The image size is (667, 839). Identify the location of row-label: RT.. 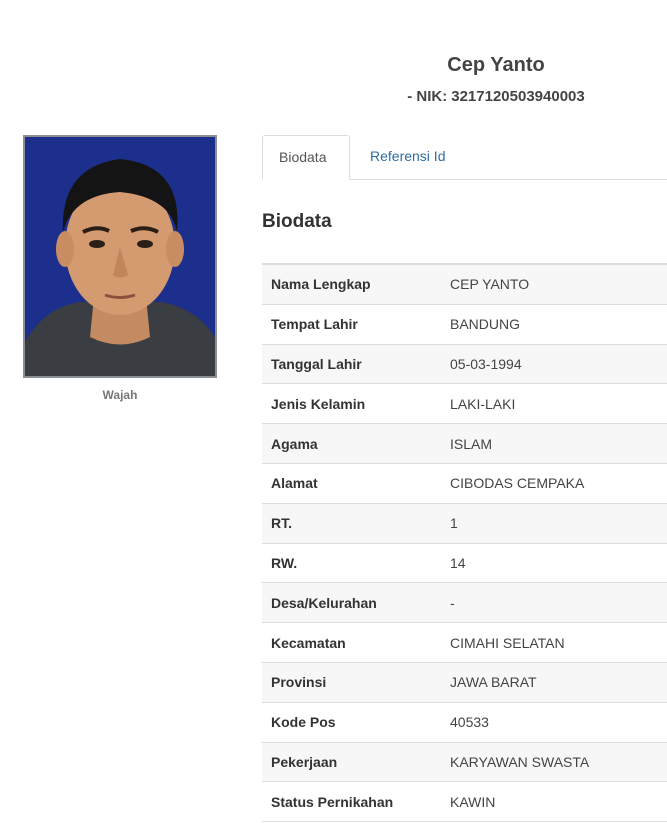
(281, 523).